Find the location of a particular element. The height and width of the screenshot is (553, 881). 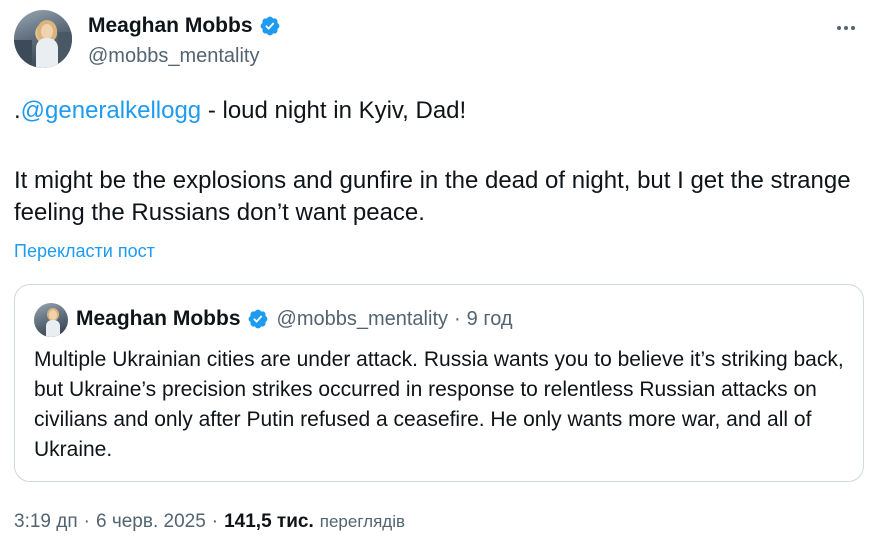

post-time: 3:19 дп is located at coordinates (46, 522).